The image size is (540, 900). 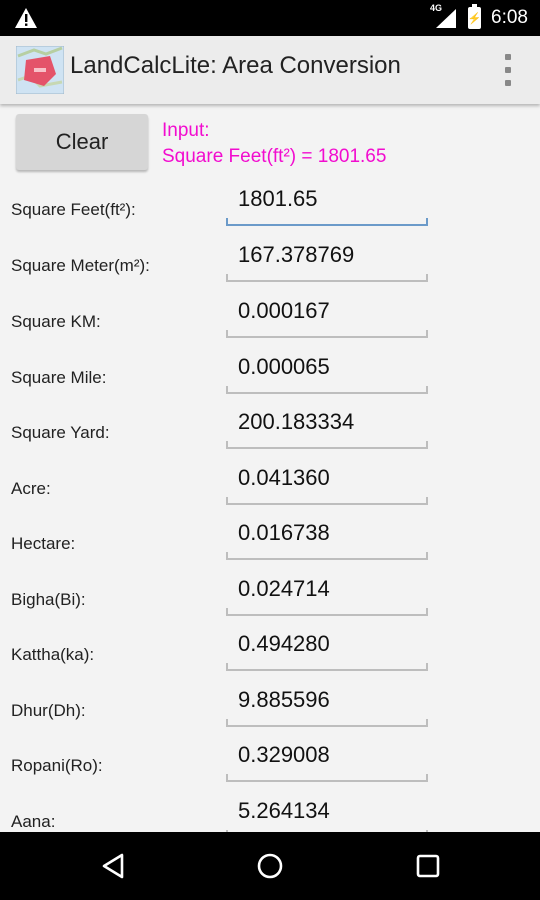 What do you see at coordinates (296, 254) in the screenshot?
I see `value-square-meter: 167.378769` at bounding box center [296, 254].